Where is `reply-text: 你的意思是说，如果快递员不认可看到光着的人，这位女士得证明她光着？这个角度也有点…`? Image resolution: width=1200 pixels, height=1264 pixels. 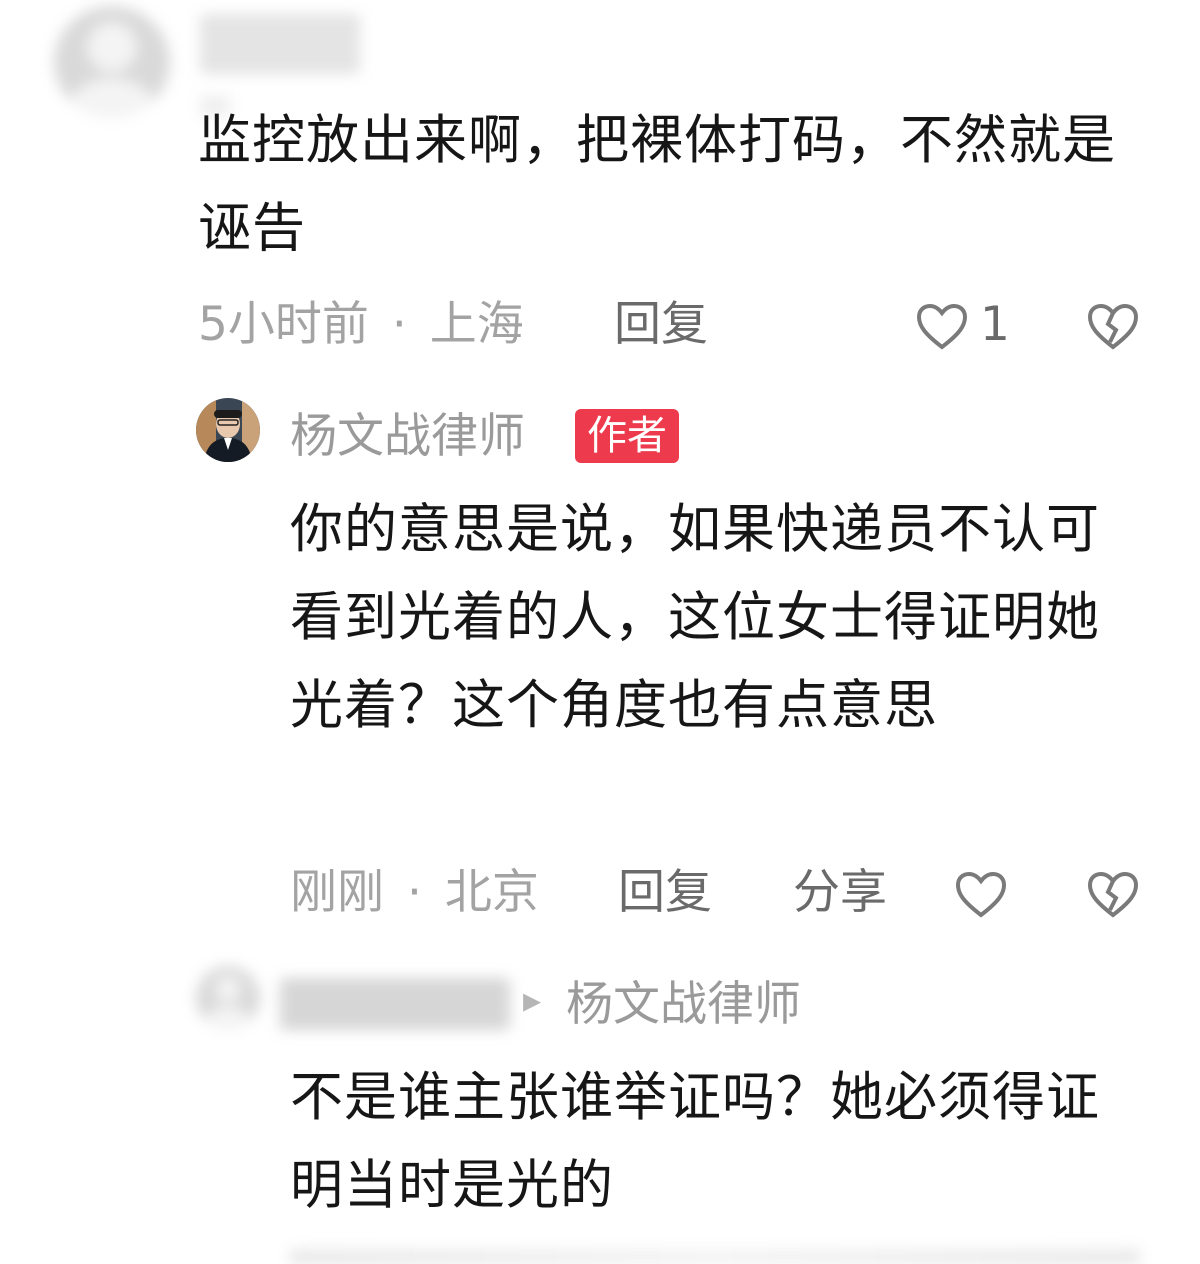 reply-text: 你的意思是说，如果快递员不认可看到光着的人，这位女士得证明她光着？这个角度也有点… is located at coordinates (695, 617).